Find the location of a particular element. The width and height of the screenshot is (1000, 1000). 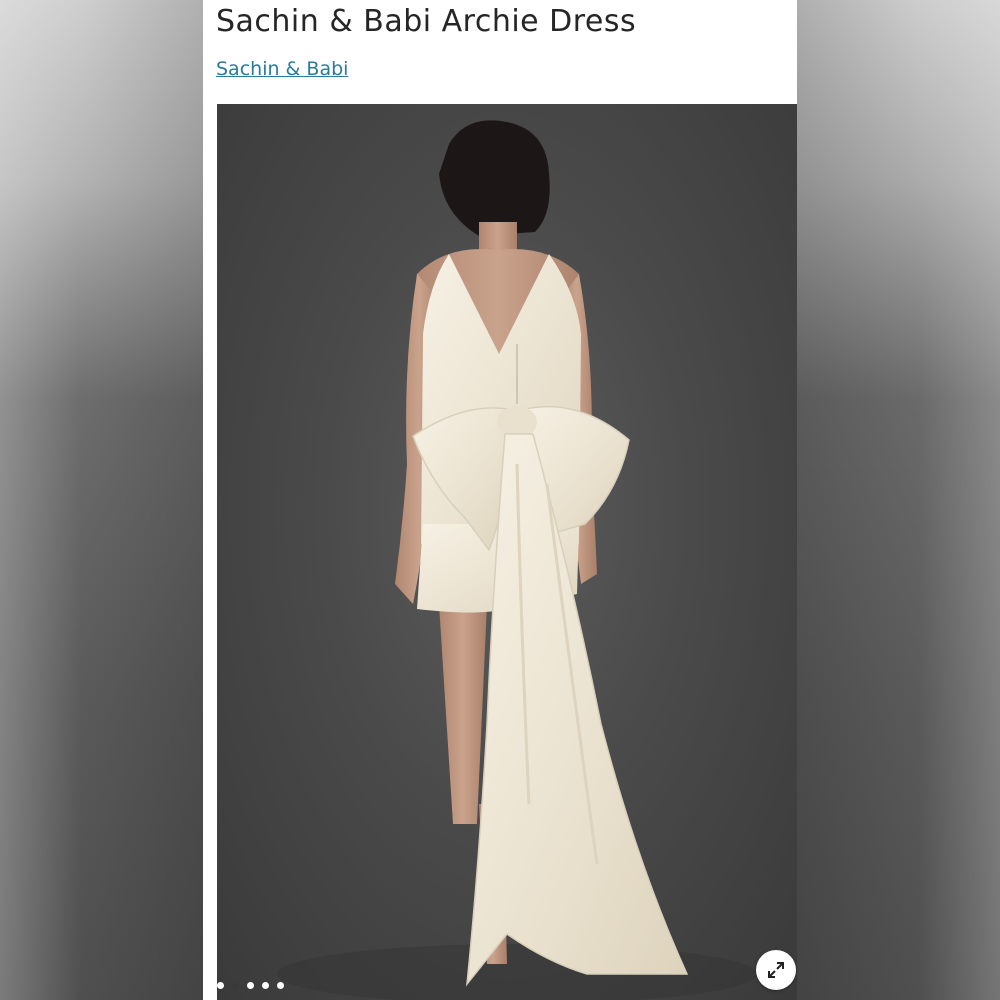

carousel-dot-active is located at coordinates (235, 985).